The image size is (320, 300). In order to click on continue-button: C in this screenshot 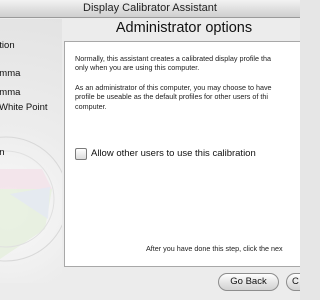, I will do `click(293, 282)`.